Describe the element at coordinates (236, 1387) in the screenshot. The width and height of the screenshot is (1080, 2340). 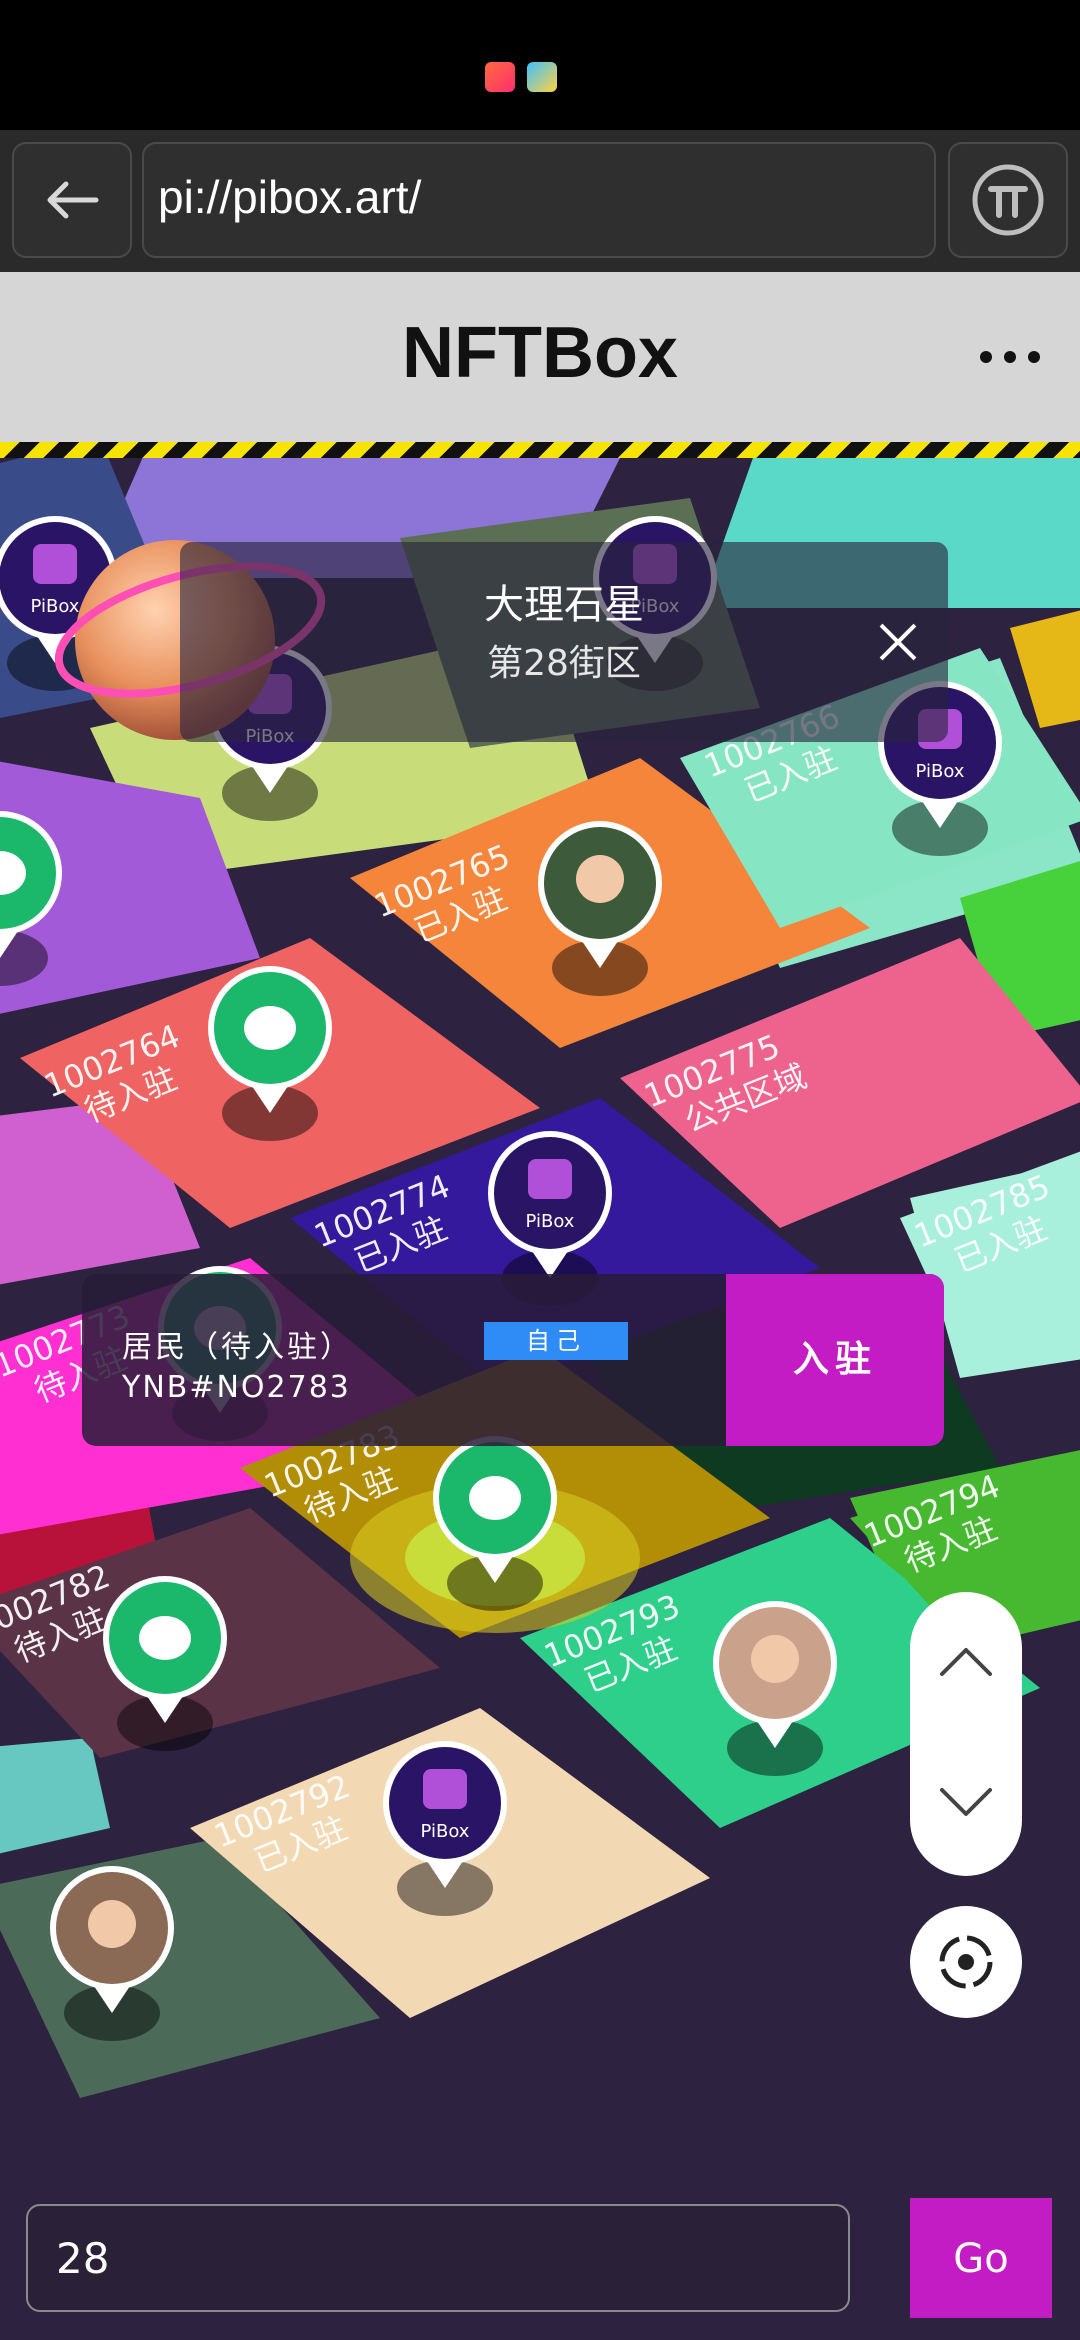
I see `resident-id: YNB#NO2783` at that location.